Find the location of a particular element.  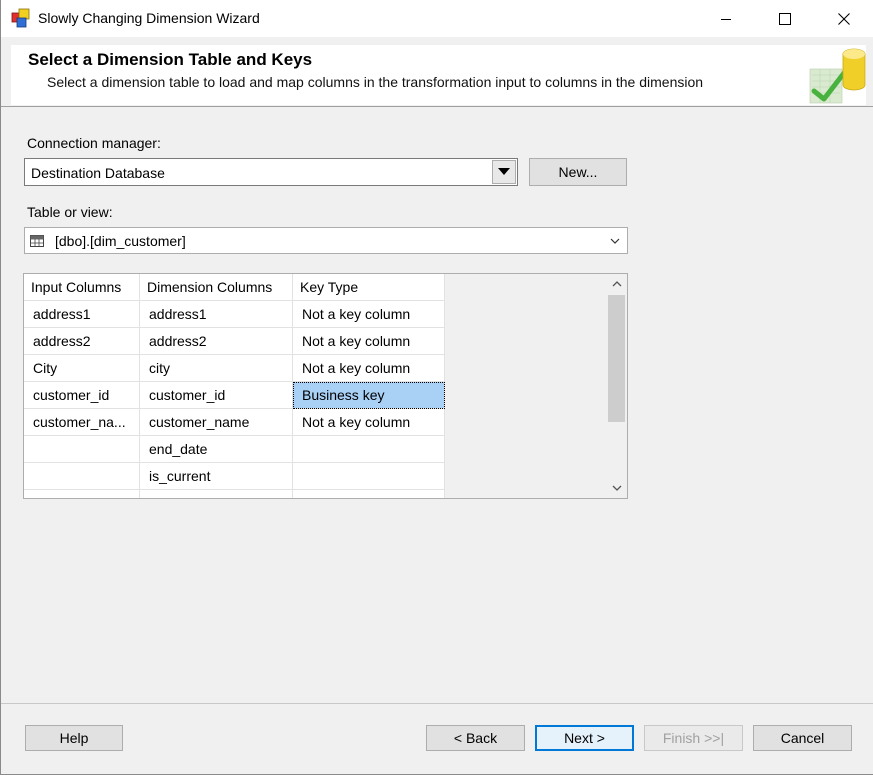

minimize-icon is located at coordinates (726, 18).